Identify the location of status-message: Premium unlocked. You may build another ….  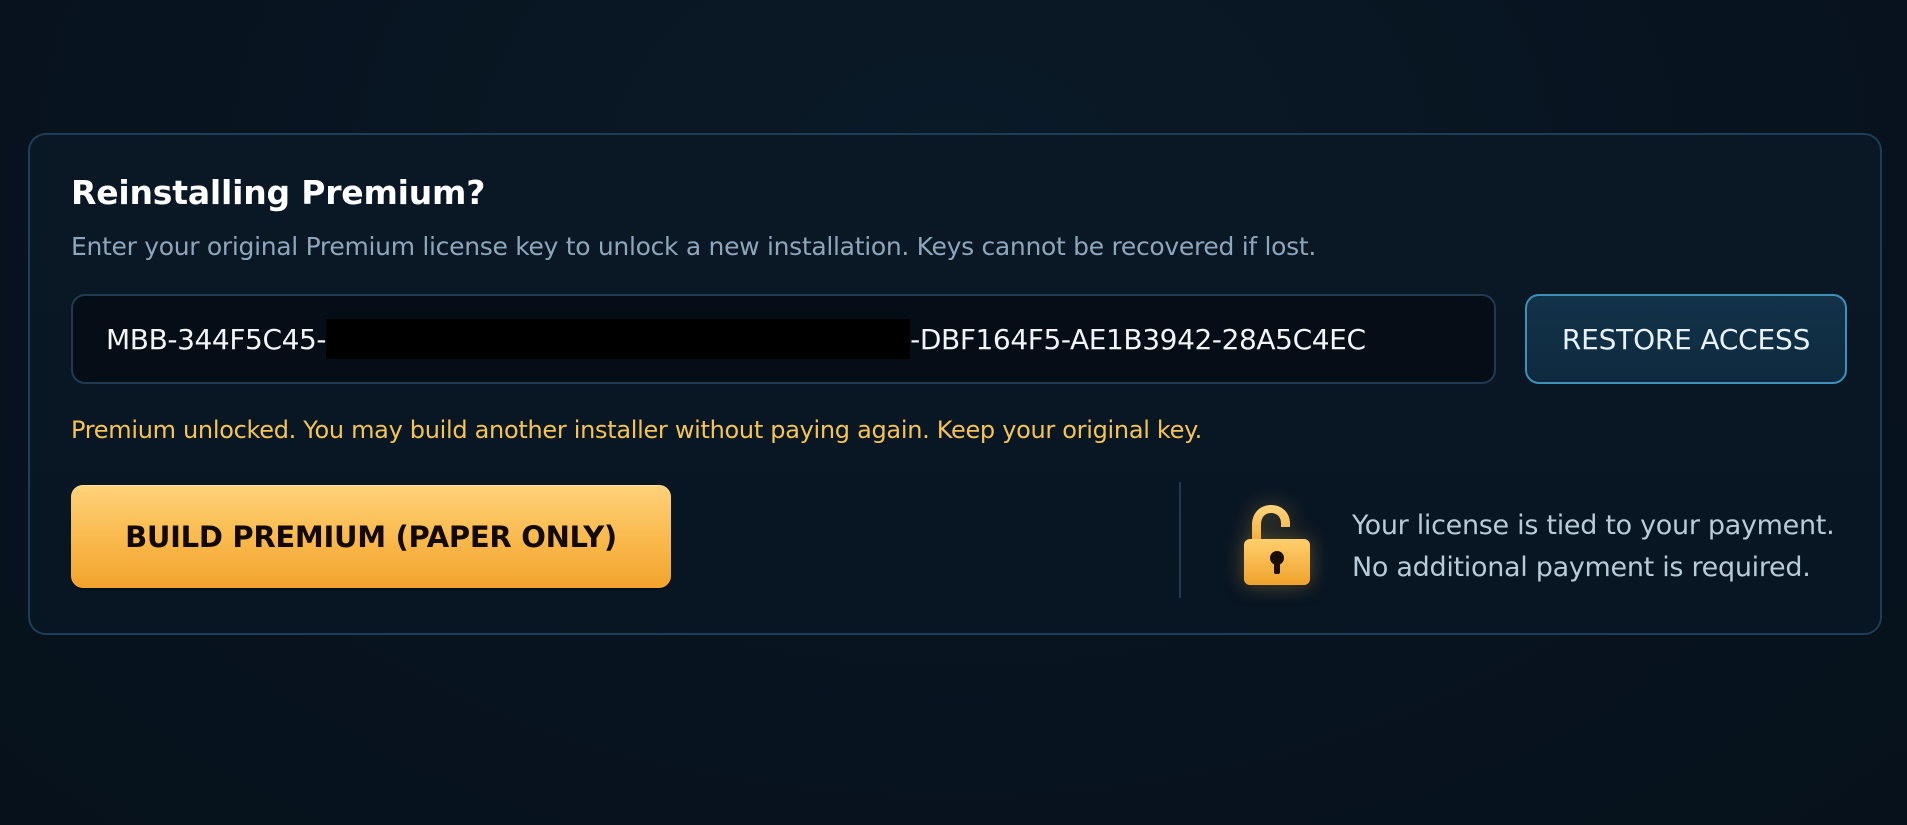
(636, 430).